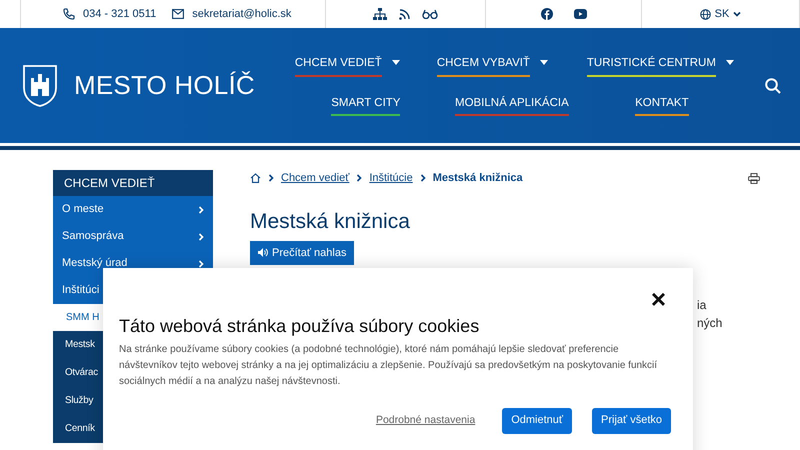 This screenshot has height=450, width=800. What do you see at coordinates (710, 323) in the screenshot?
I see `paragraph-text: ných` at bounding box center [710, 323].